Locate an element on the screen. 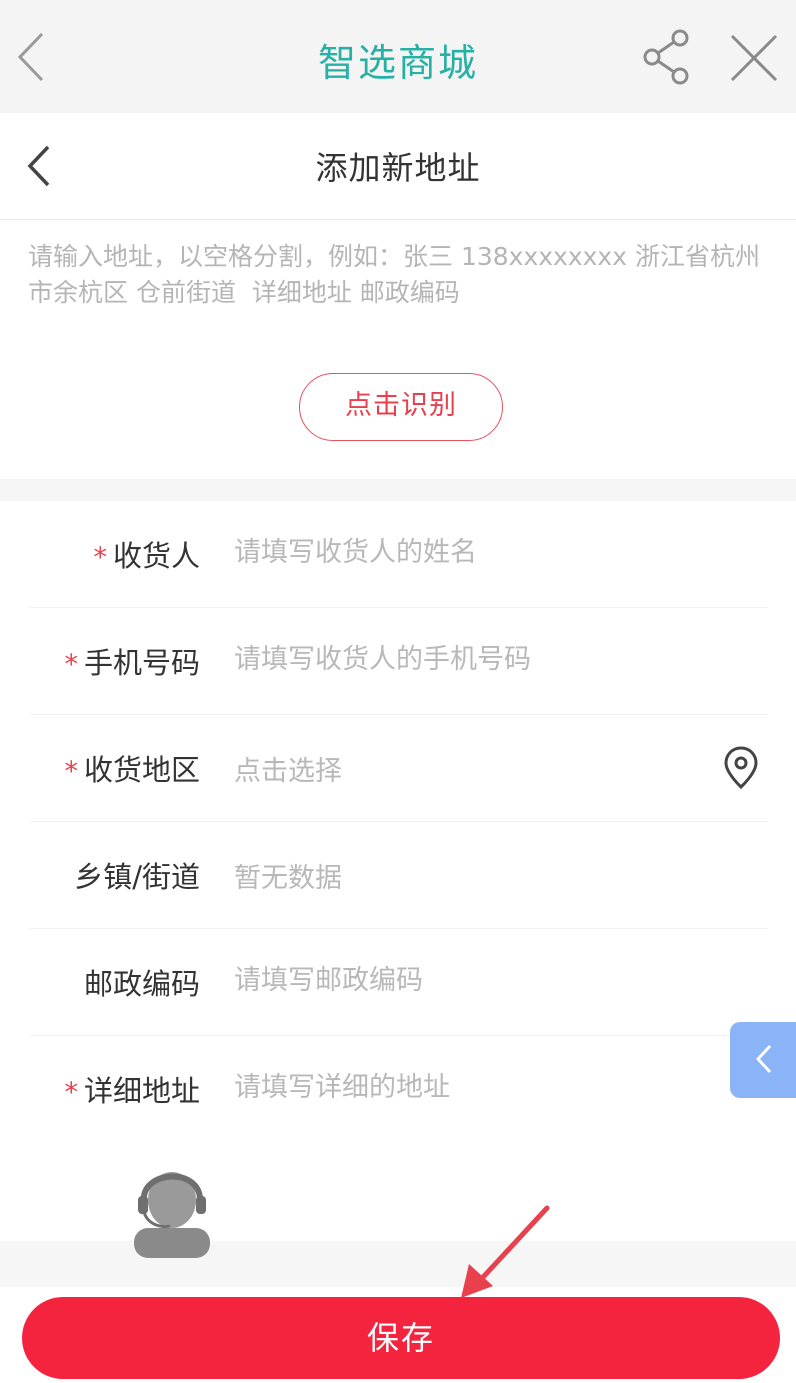 Image resolution: width=796 pixels, height=1383 pixels. page-header: 添加新地址 is located at coordinates (398, 166).